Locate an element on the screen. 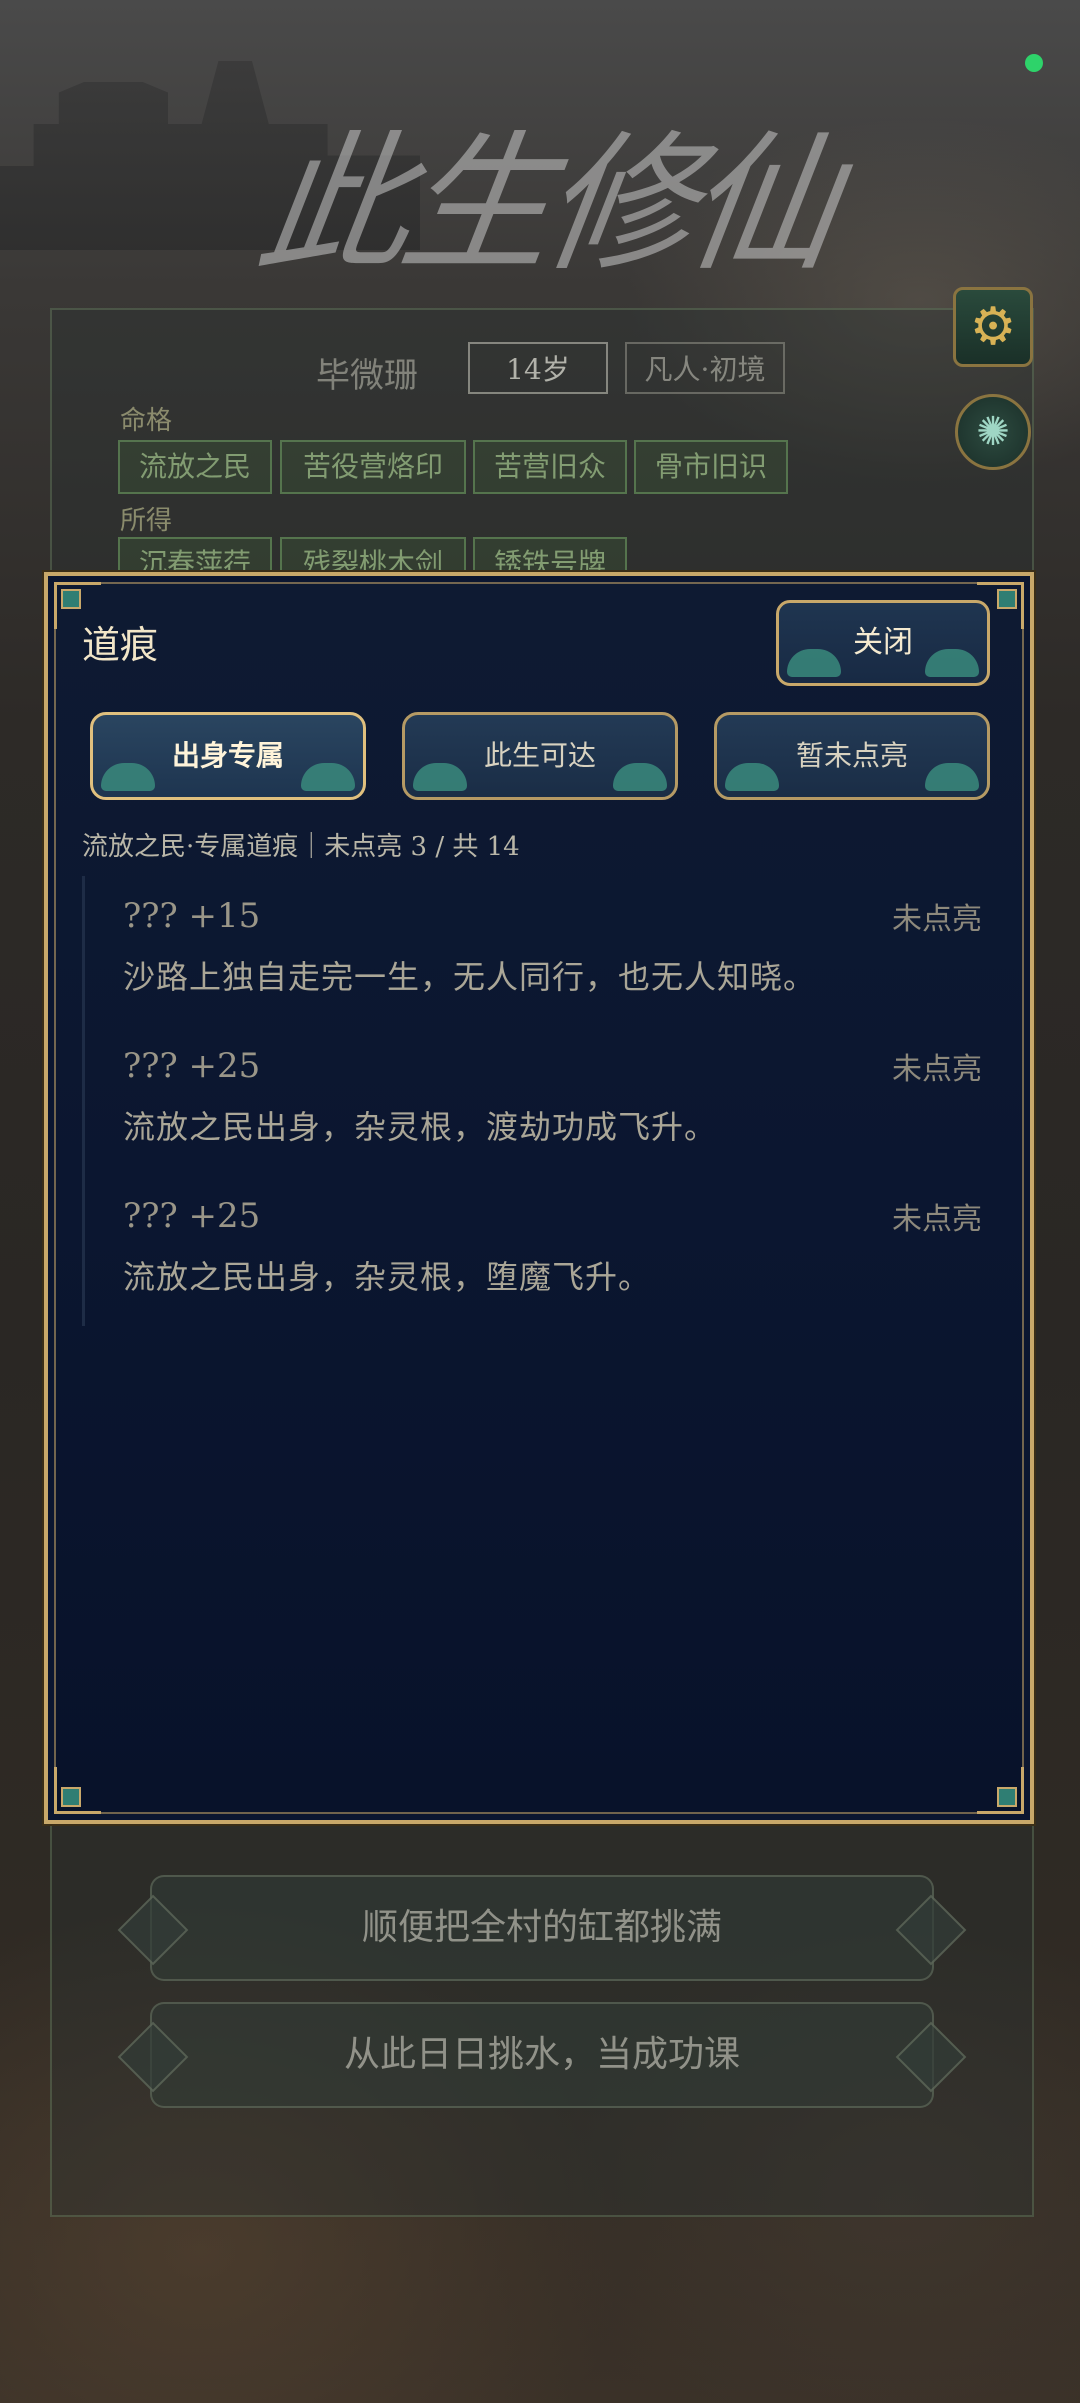  modal-title: 道痕 is located at coordinates (120, 645).